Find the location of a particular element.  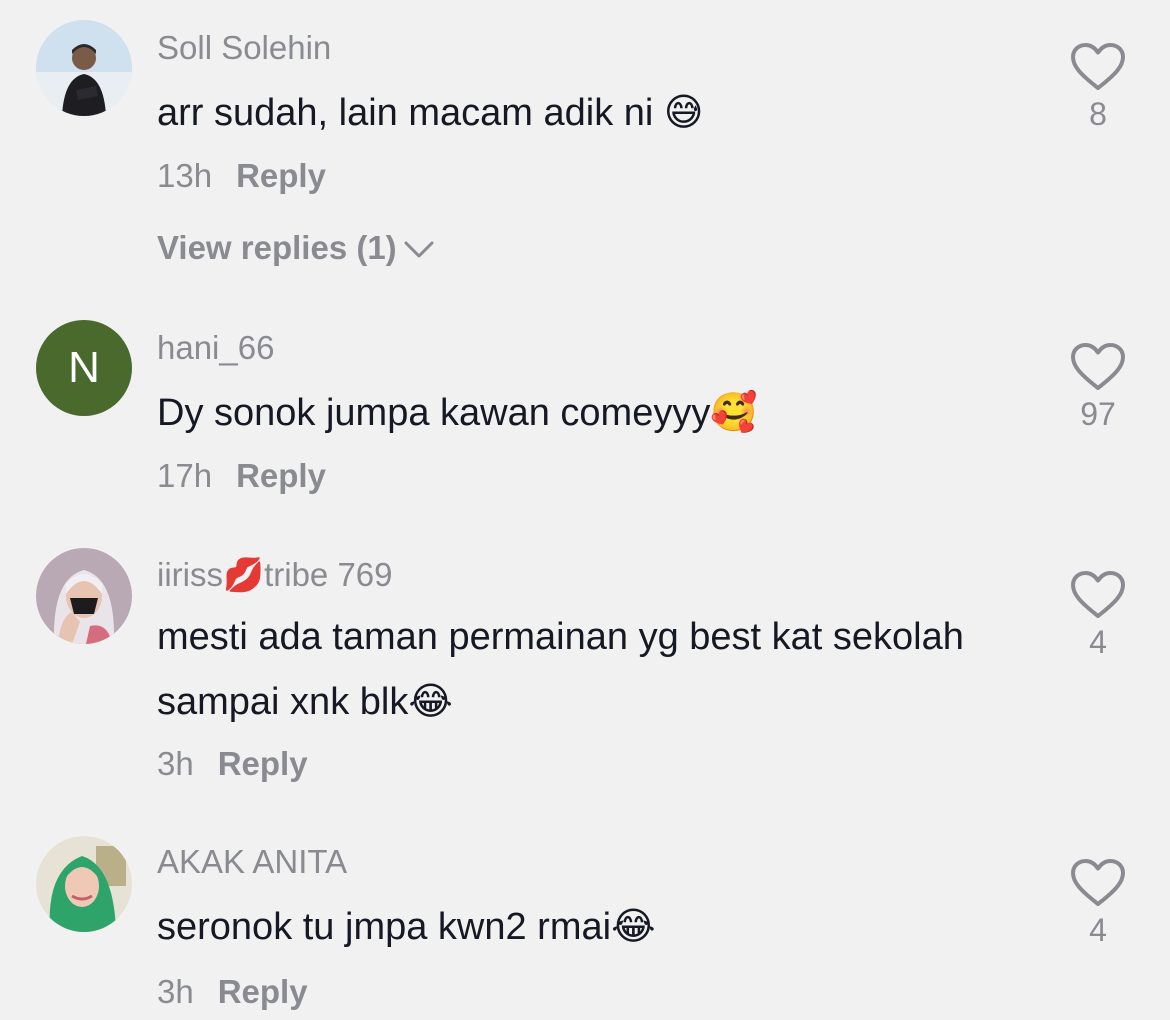

like-button: 97 is located at coordinates (1098, 387).